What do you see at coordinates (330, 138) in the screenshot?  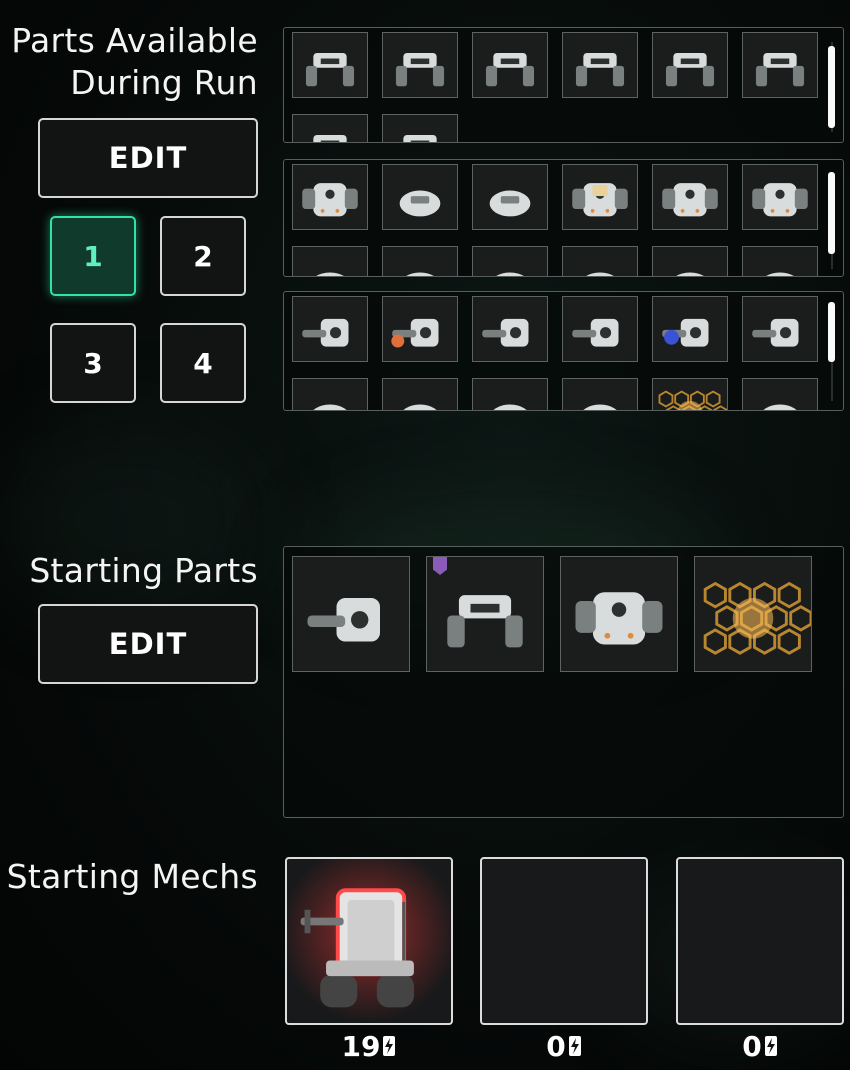 I see `heavy-legs-icon` at bounding box center [330, 138].